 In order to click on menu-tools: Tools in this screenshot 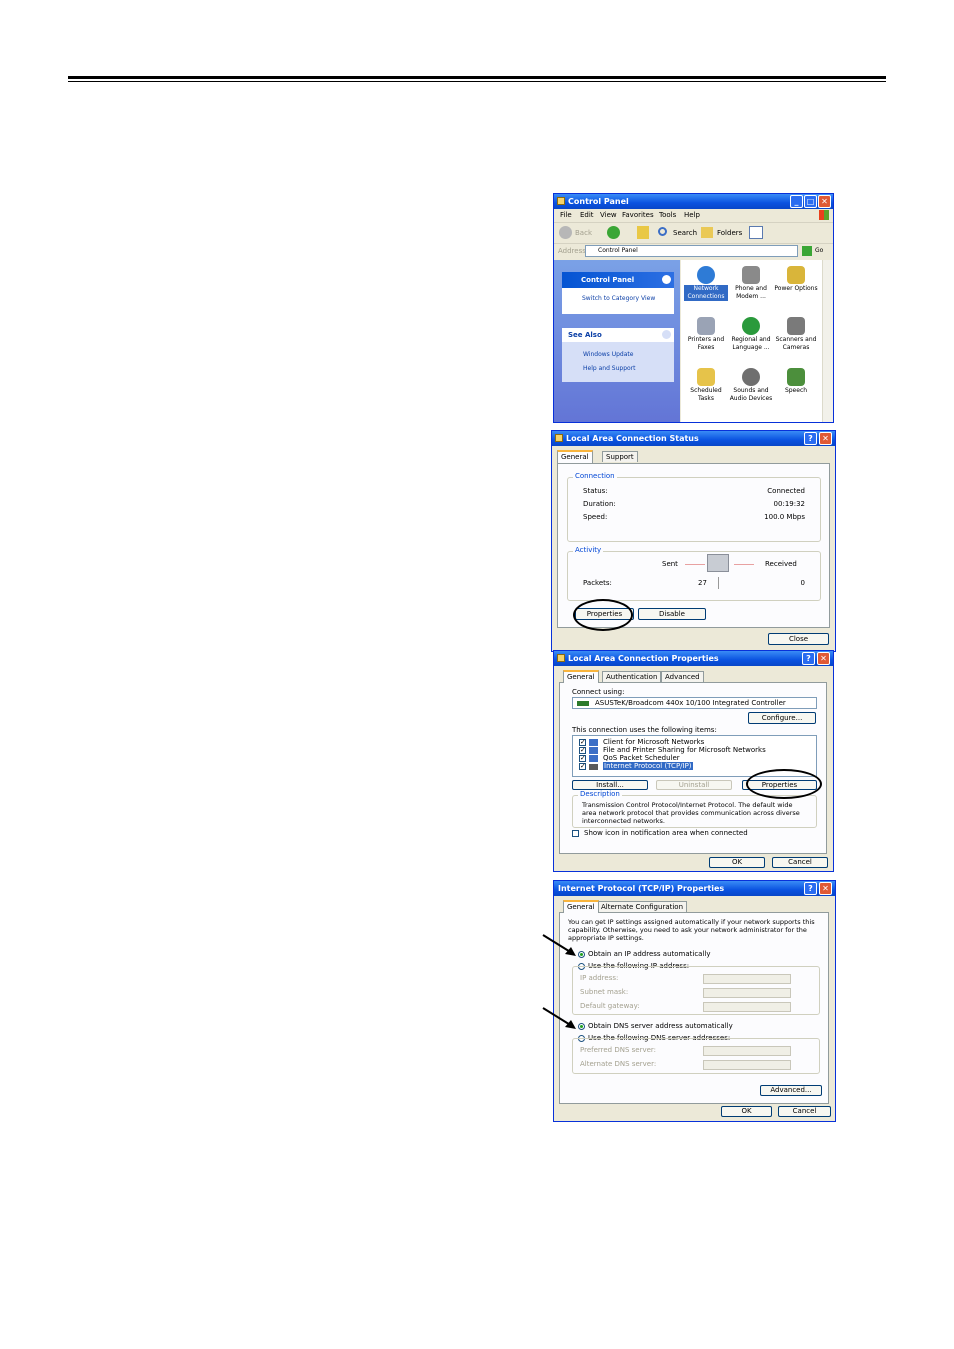, I will do `click(667, 215)`.